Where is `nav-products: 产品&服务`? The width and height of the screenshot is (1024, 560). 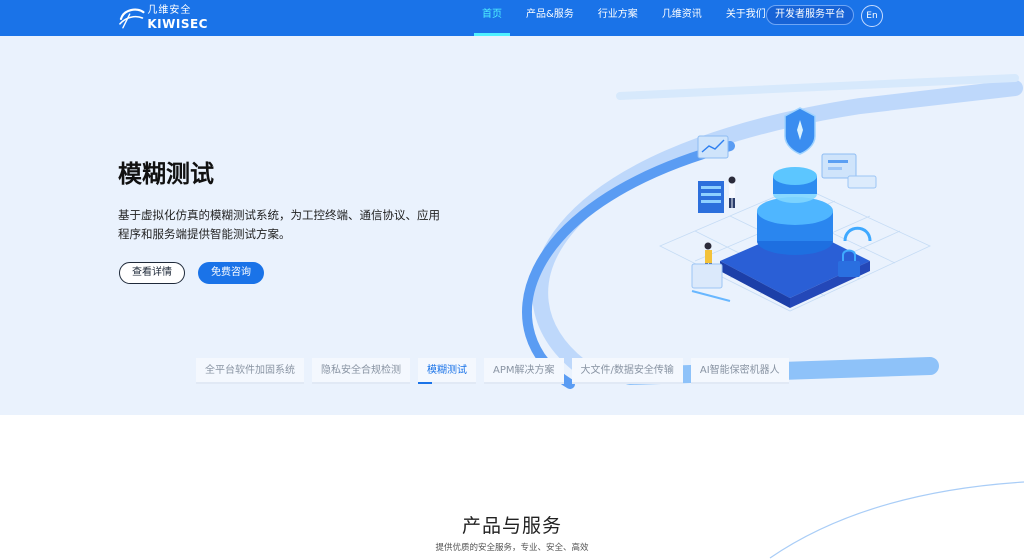
nav-products: 产品&服务 is located at coordinates (550, 18).